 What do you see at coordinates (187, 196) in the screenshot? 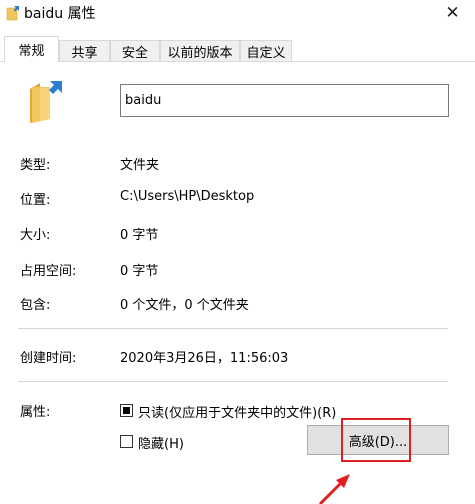
I see `location-value: C:\Users\HP\Desktop` at bounding box center [187, 196].